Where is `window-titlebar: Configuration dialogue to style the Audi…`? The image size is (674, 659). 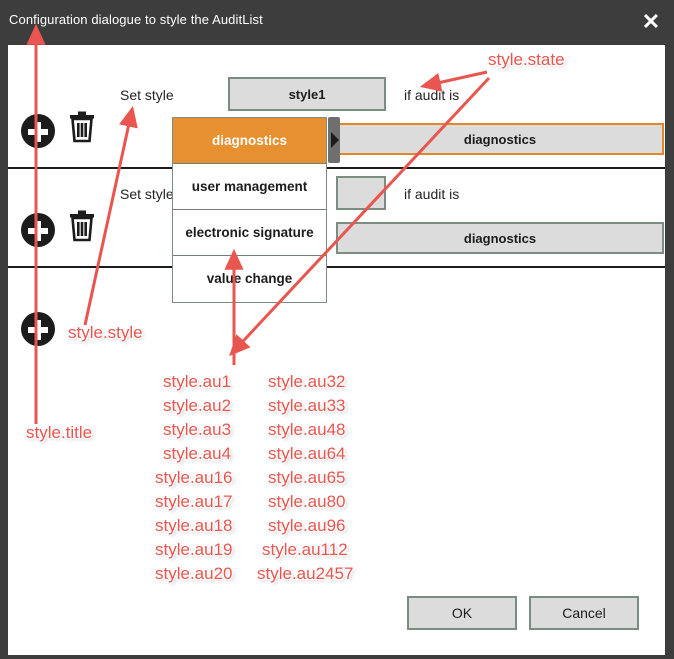 window-titlebar: Configuration dialogue to style the Audi… is located at coordinates (337, 22).